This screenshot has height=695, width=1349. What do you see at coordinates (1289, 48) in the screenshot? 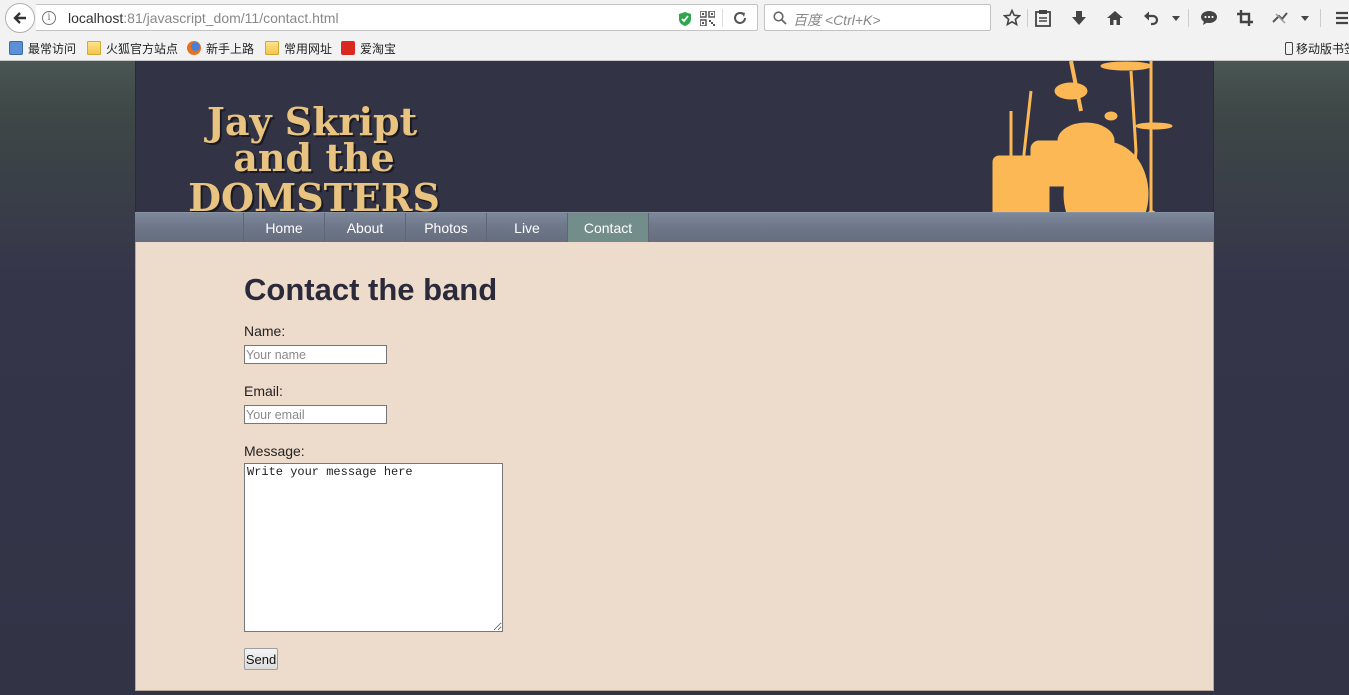
I see `phone-icon` at bounding box center [1289, 48].